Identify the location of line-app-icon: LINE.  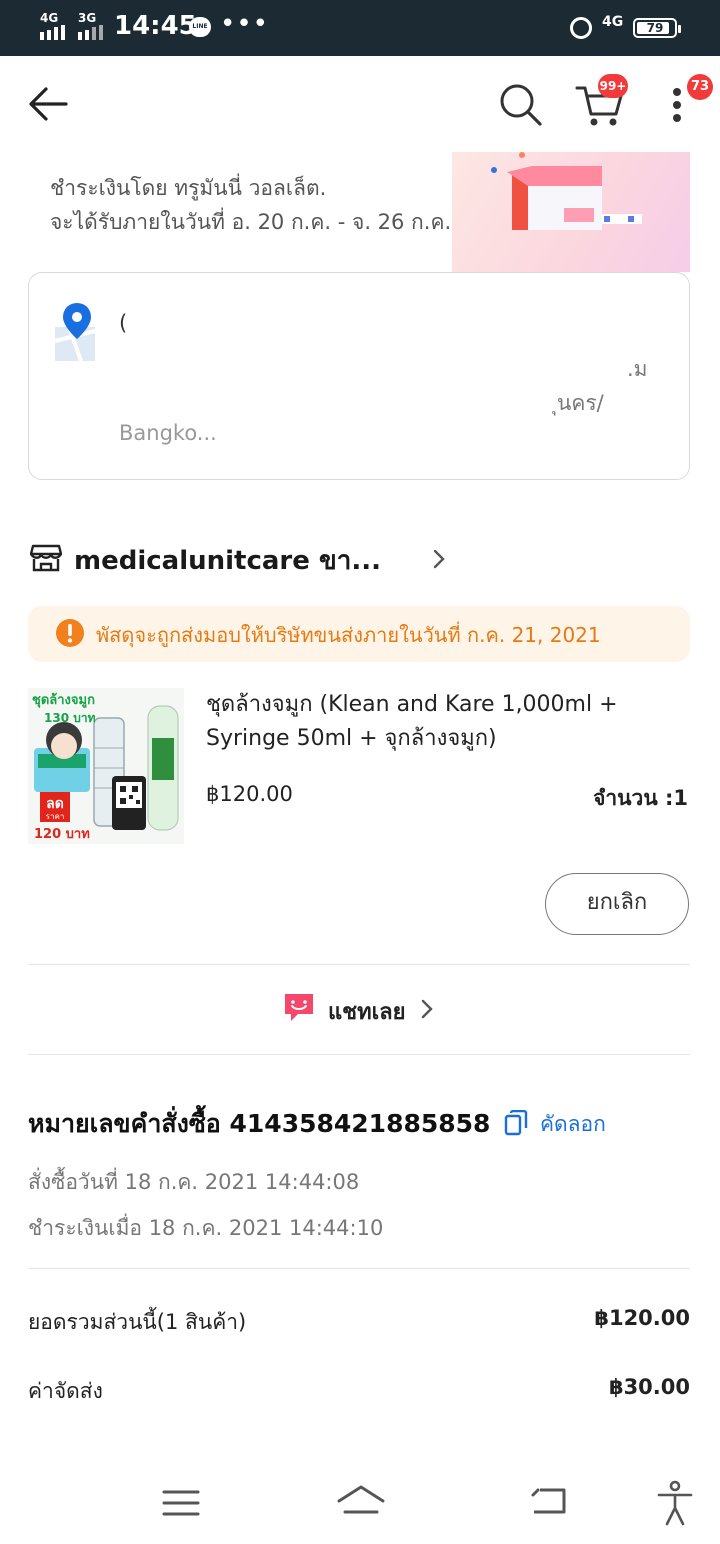
(200, 27).